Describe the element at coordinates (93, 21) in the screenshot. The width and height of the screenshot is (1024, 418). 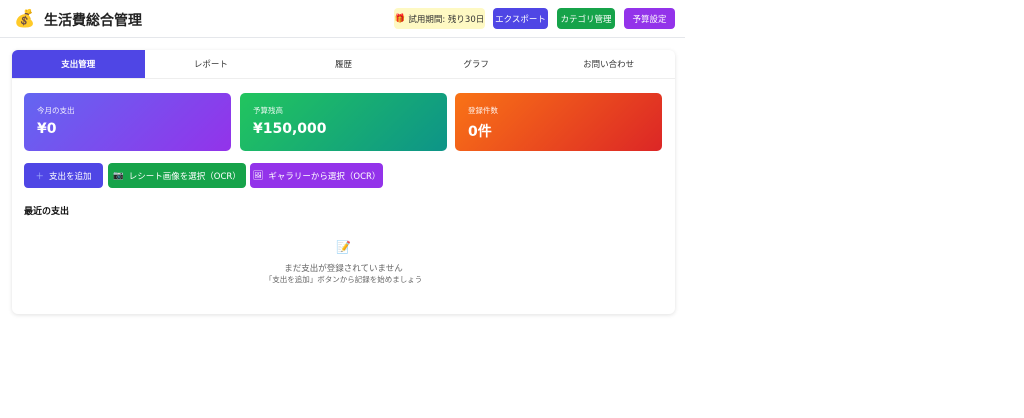
I see `app-title: 生活費総合管理` at that location.